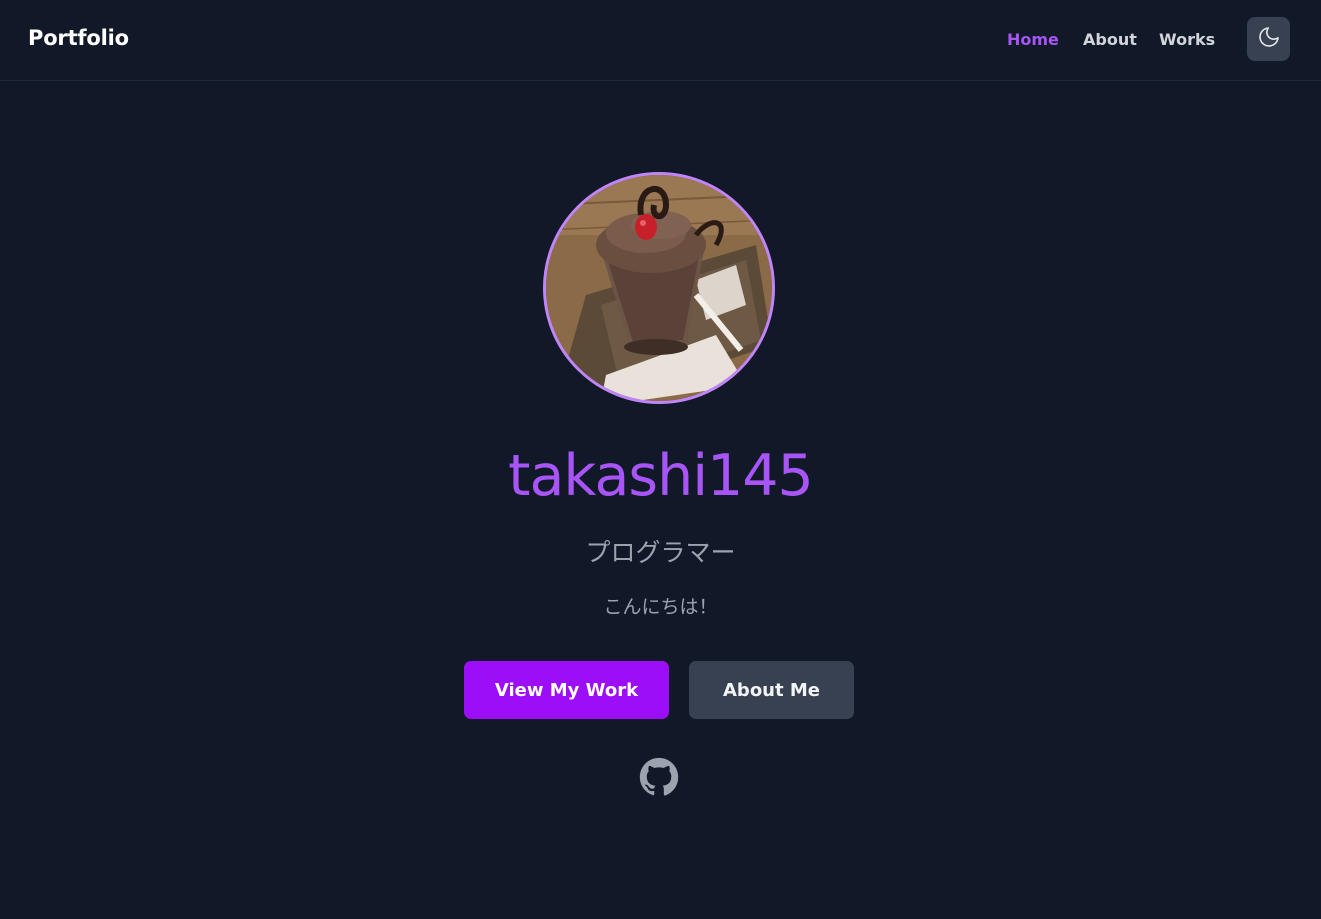 The height and width of the screenshot is (919, 1321). I want to click on moon-icon, so click(1269, 39).